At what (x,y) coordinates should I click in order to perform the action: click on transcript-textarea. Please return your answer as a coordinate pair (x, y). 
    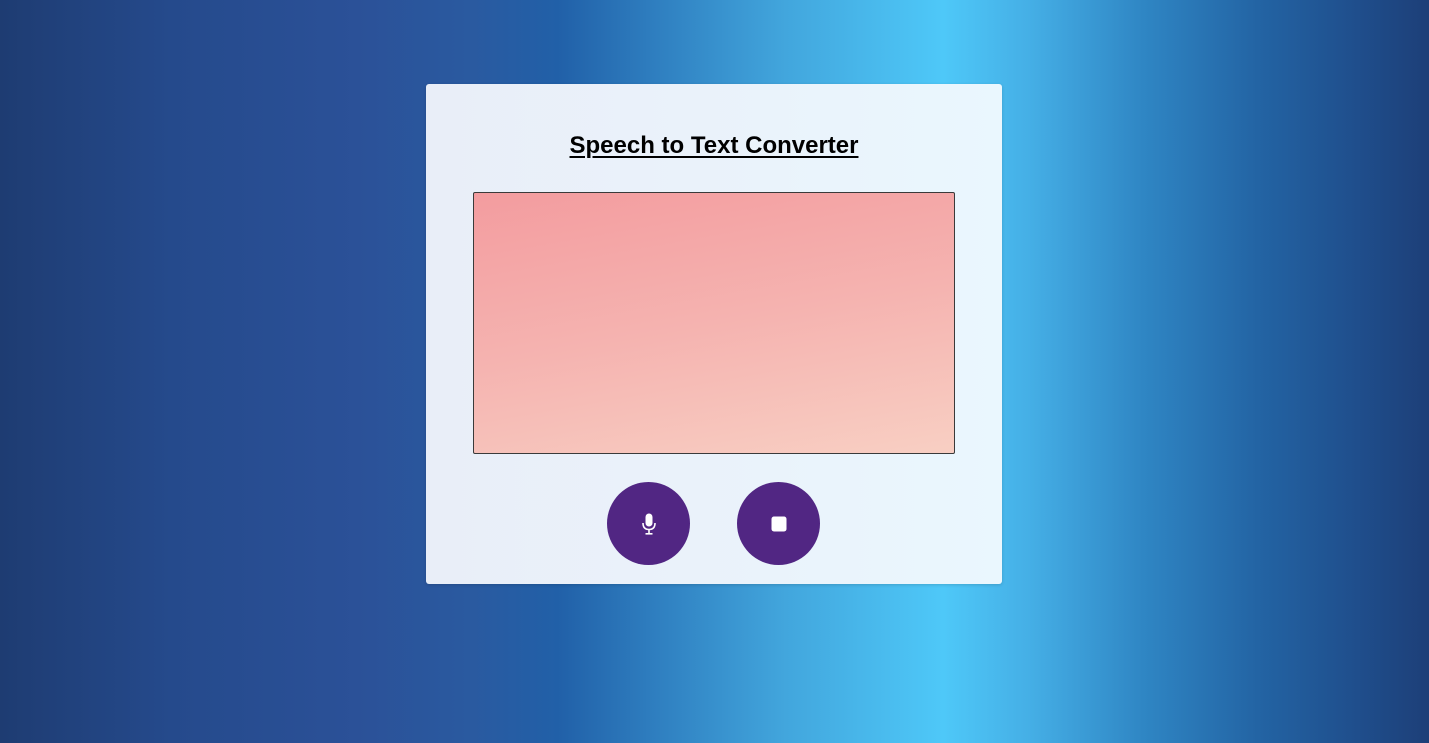
    Looking at the image, I should click on (714, 323).